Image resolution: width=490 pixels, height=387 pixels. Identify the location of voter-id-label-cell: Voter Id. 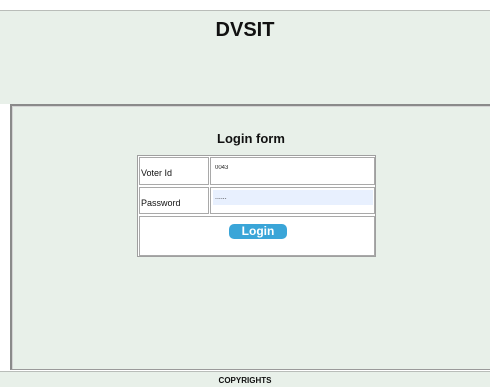
(174, 171).